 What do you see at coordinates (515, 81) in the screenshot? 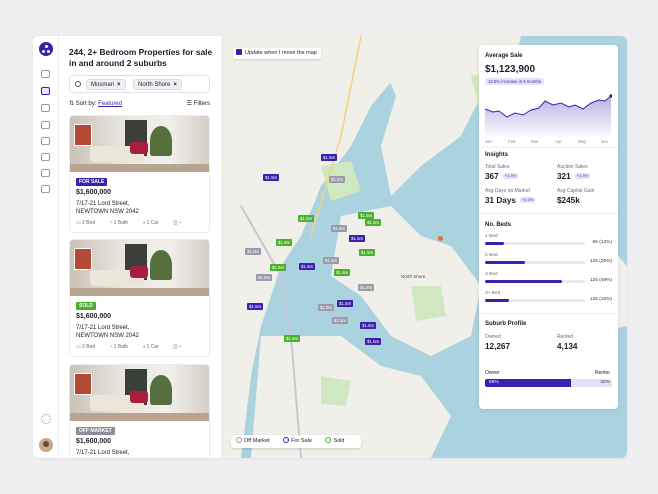
I see `average-sale-change: 12.5% increase in 6 months` at bounding box center [515, 81].